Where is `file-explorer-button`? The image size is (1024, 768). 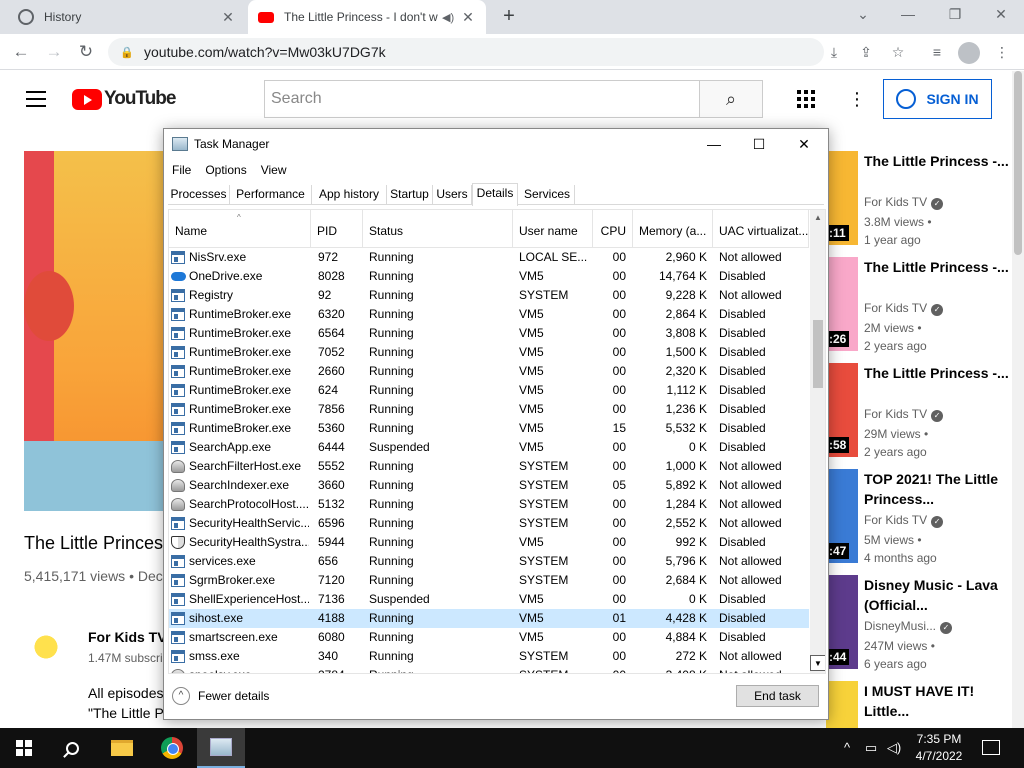 file-explorer-button is located at coordinates (122, 748).